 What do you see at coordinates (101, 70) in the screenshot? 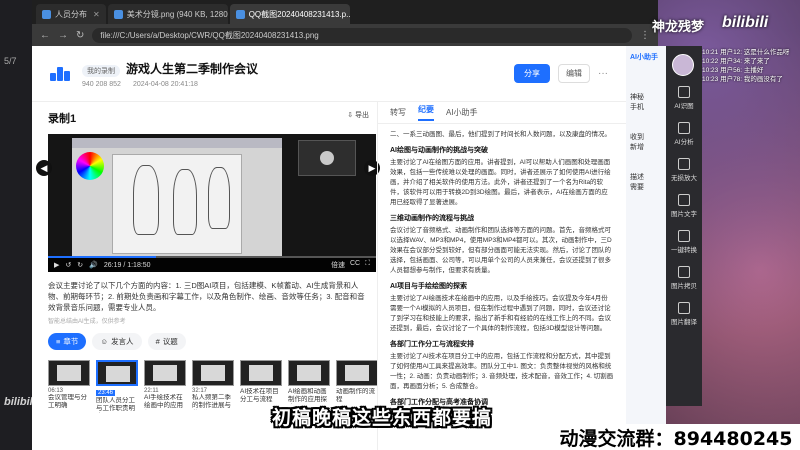
I see `back-to-recordings: 我的录制` at bounding box center [101, 70].